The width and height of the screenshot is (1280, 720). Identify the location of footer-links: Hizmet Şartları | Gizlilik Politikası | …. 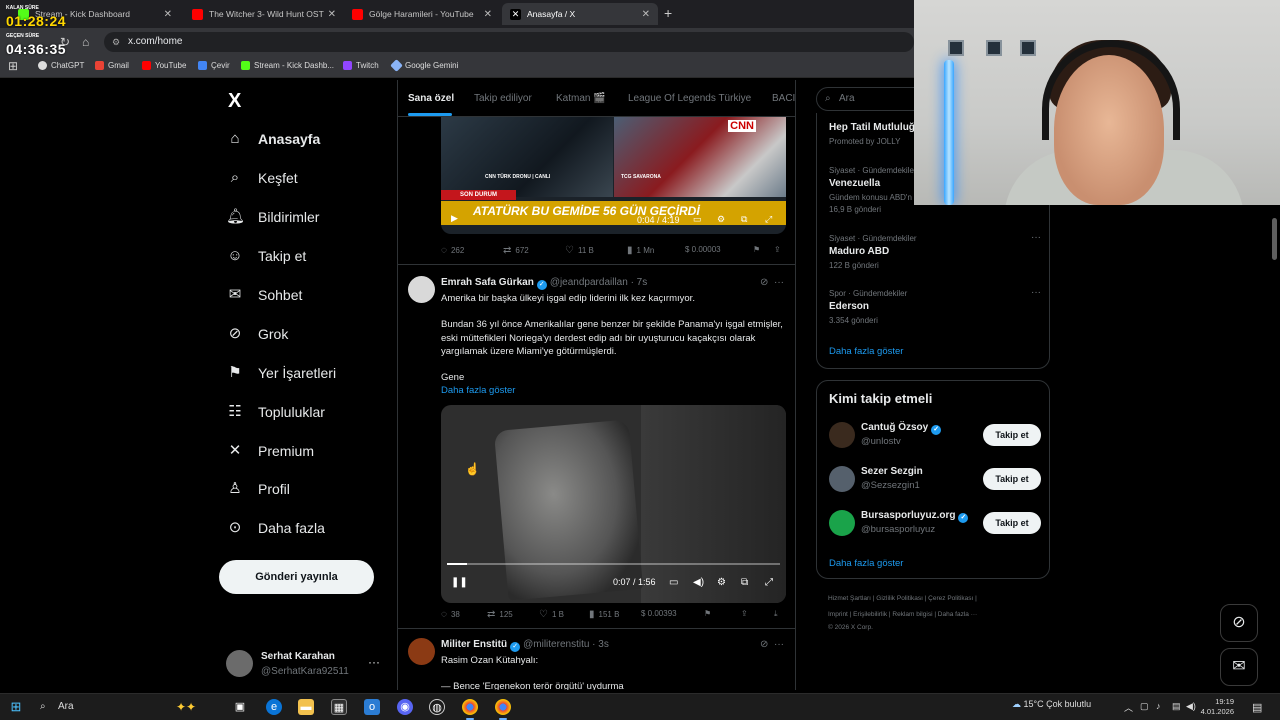
(902, 598).